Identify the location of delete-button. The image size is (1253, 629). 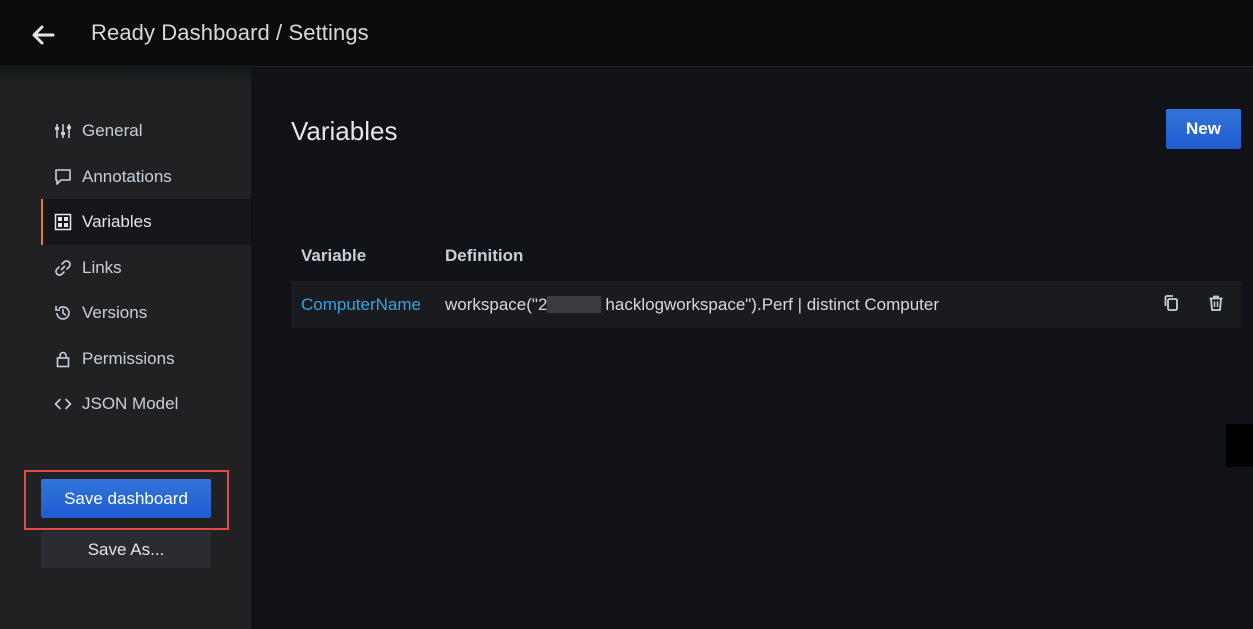
(1216, 303).